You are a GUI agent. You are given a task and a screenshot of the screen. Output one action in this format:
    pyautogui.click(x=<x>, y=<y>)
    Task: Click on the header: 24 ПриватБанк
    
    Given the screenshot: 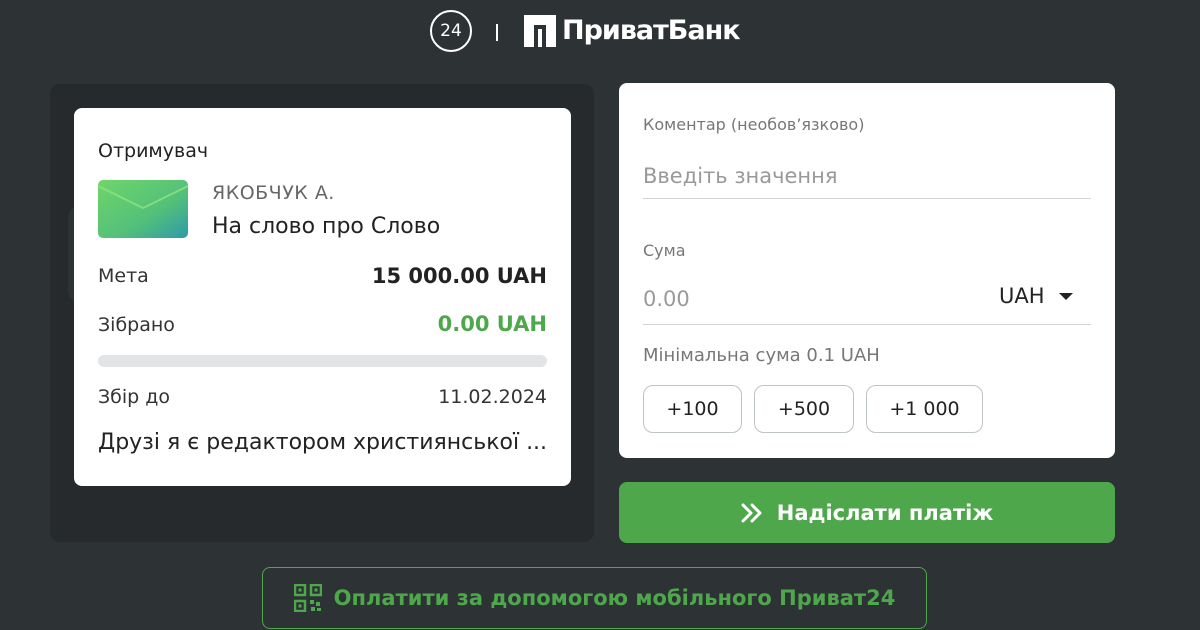 What is the action you would take?
    pyautogui.click(x=600, y=35)
    